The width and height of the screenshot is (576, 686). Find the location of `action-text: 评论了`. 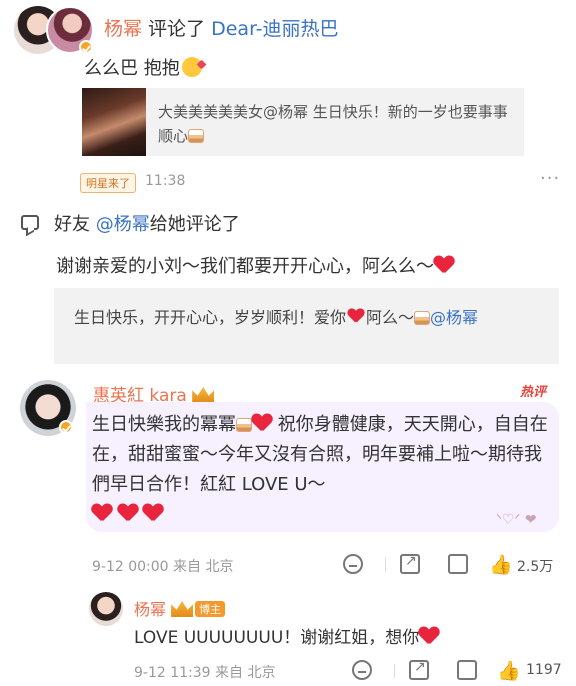

action-text: 评论了 is located at coordinates (177, 29).